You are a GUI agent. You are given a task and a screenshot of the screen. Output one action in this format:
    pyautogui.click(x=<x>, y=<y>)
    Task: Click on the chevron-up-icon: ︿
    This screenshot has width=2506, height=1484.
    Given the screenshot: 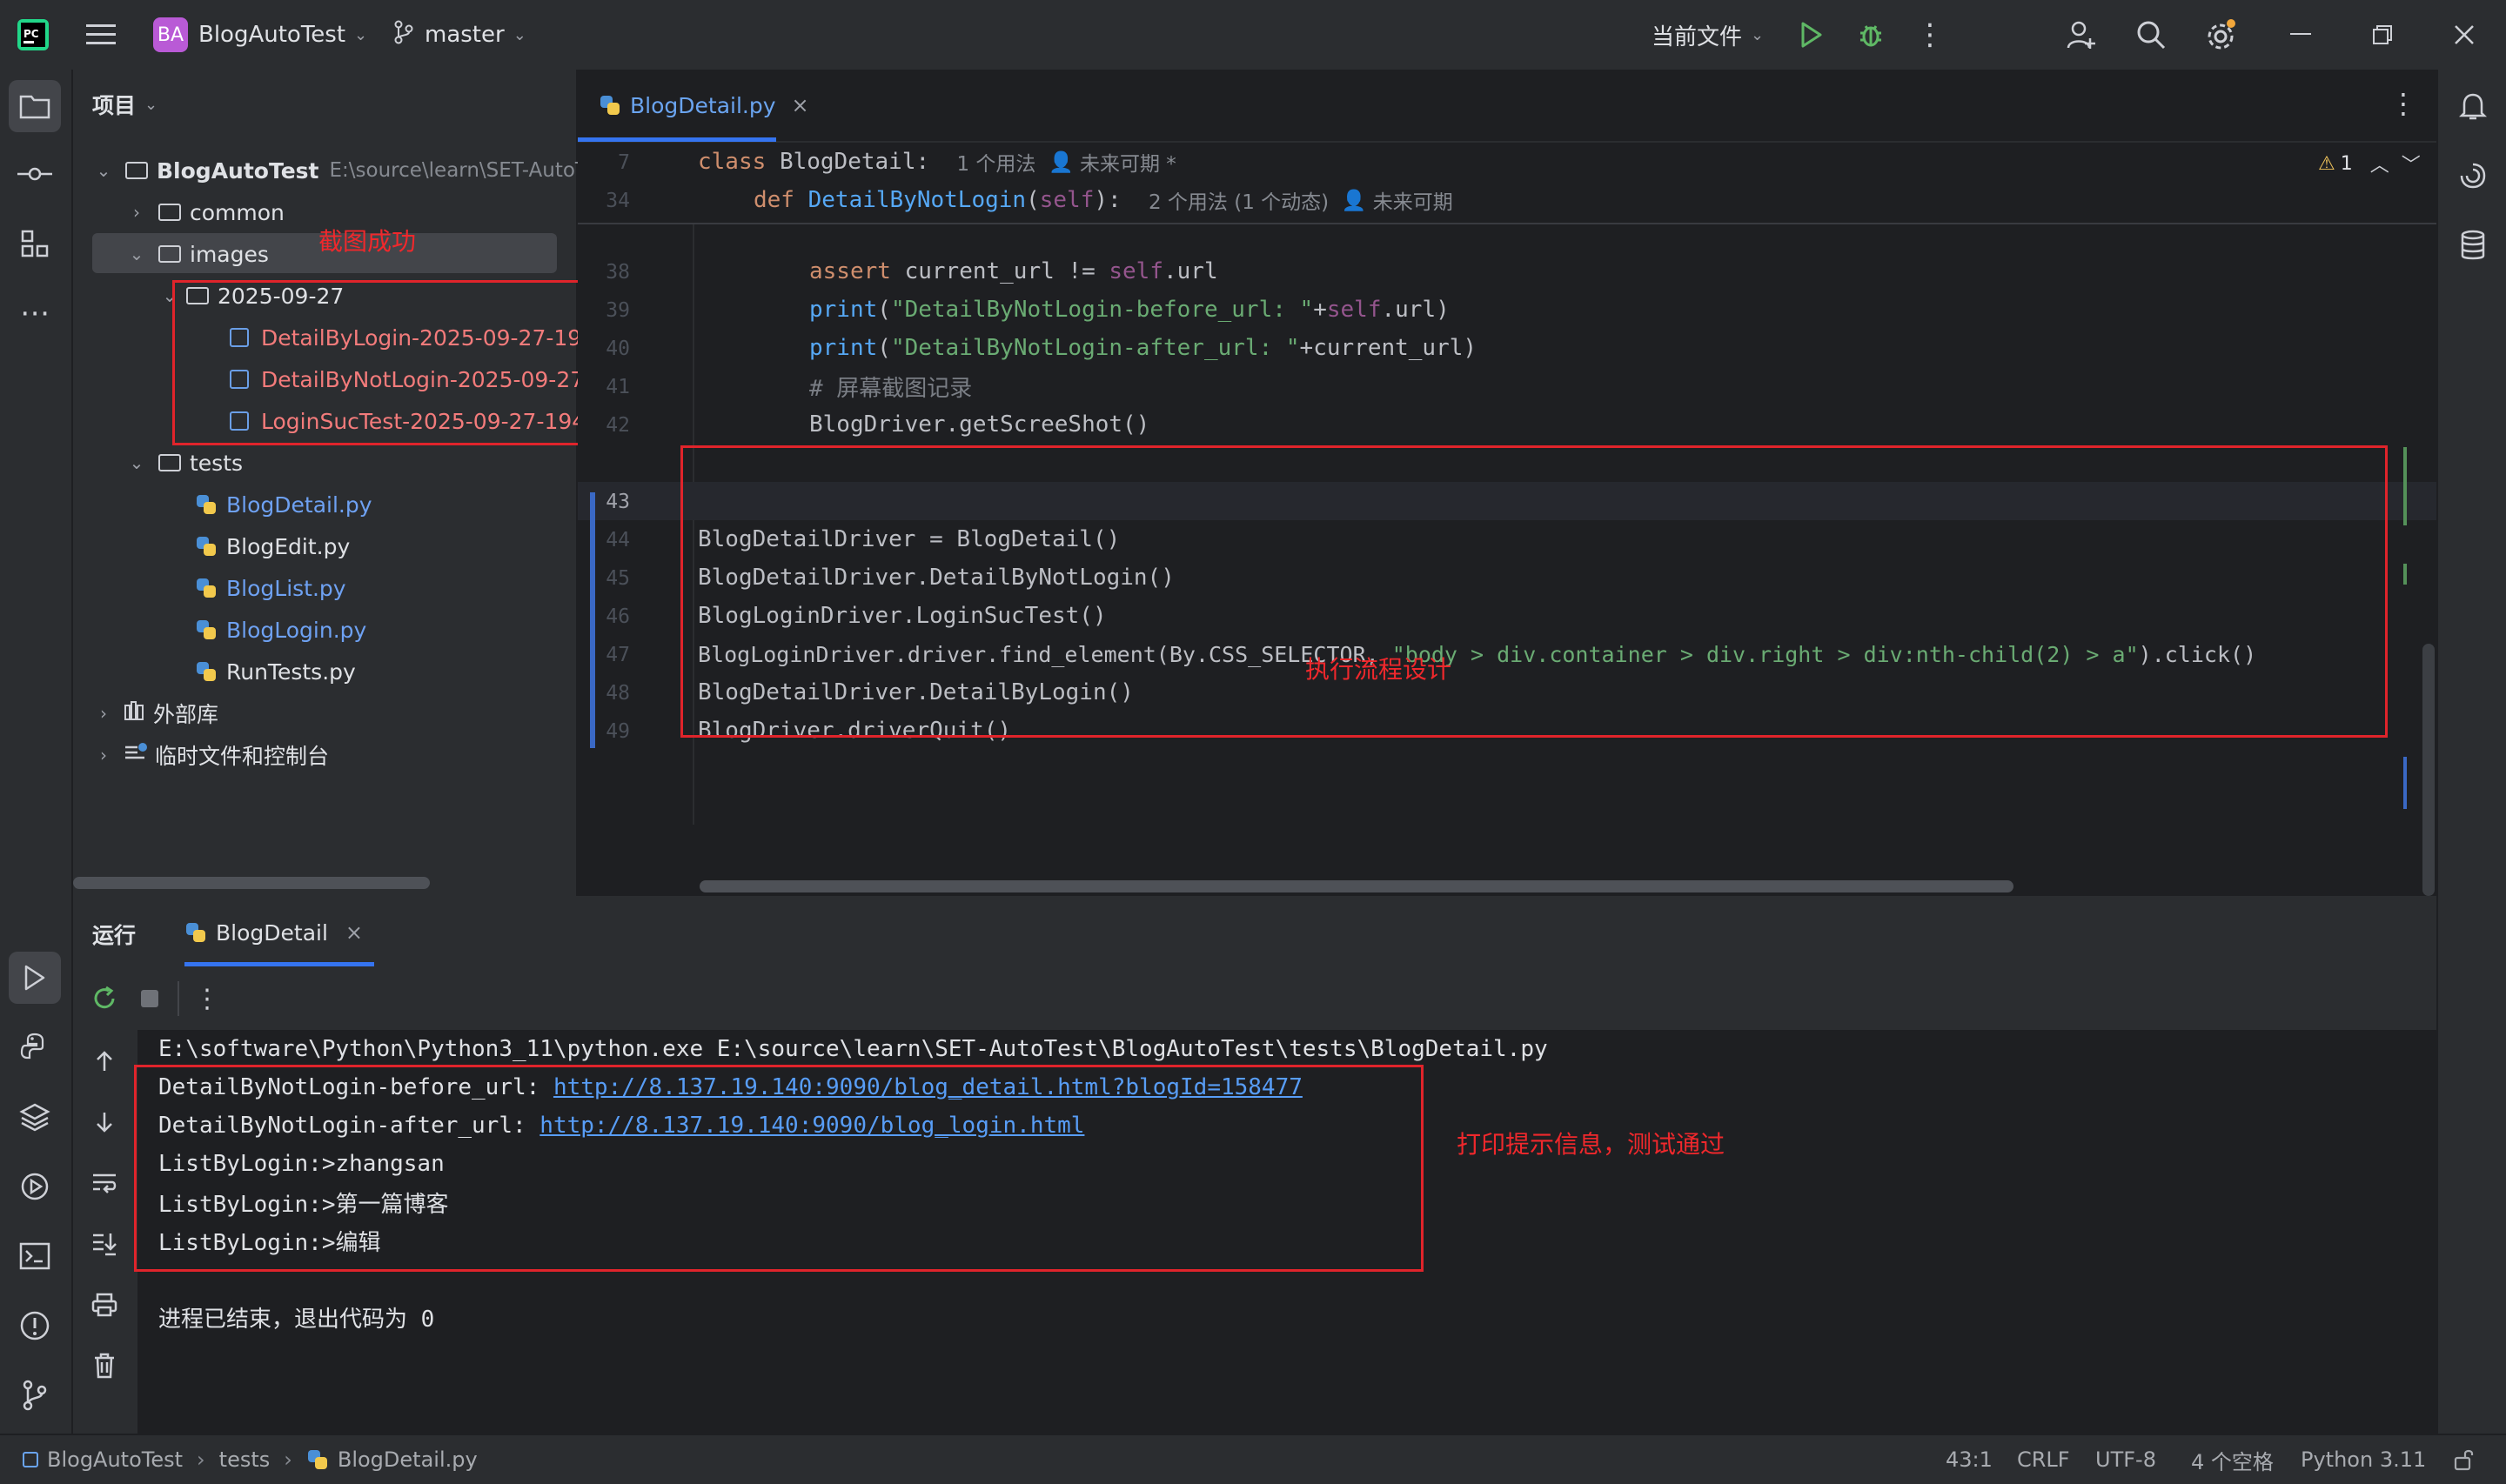 What is the action you would take?
    pyautogui.click(x=2379, y=163)
    